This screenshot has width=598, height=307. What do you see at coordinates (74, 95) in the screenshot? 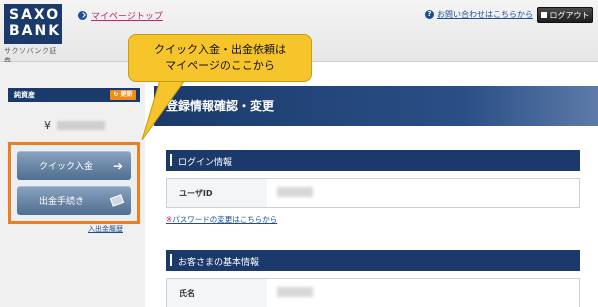
I see `net-assets-bar: 純資産 ↻ 更新` at bounding box center [74, 95].